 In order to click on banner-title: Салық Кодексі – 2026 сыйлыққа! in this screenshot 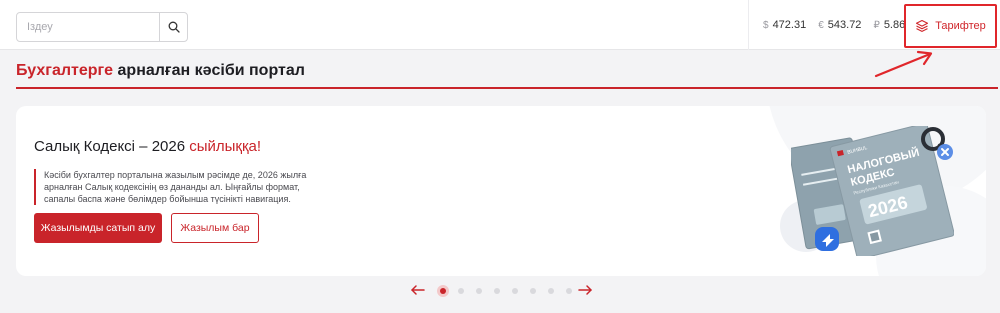, I will do `click(147, 146)`.